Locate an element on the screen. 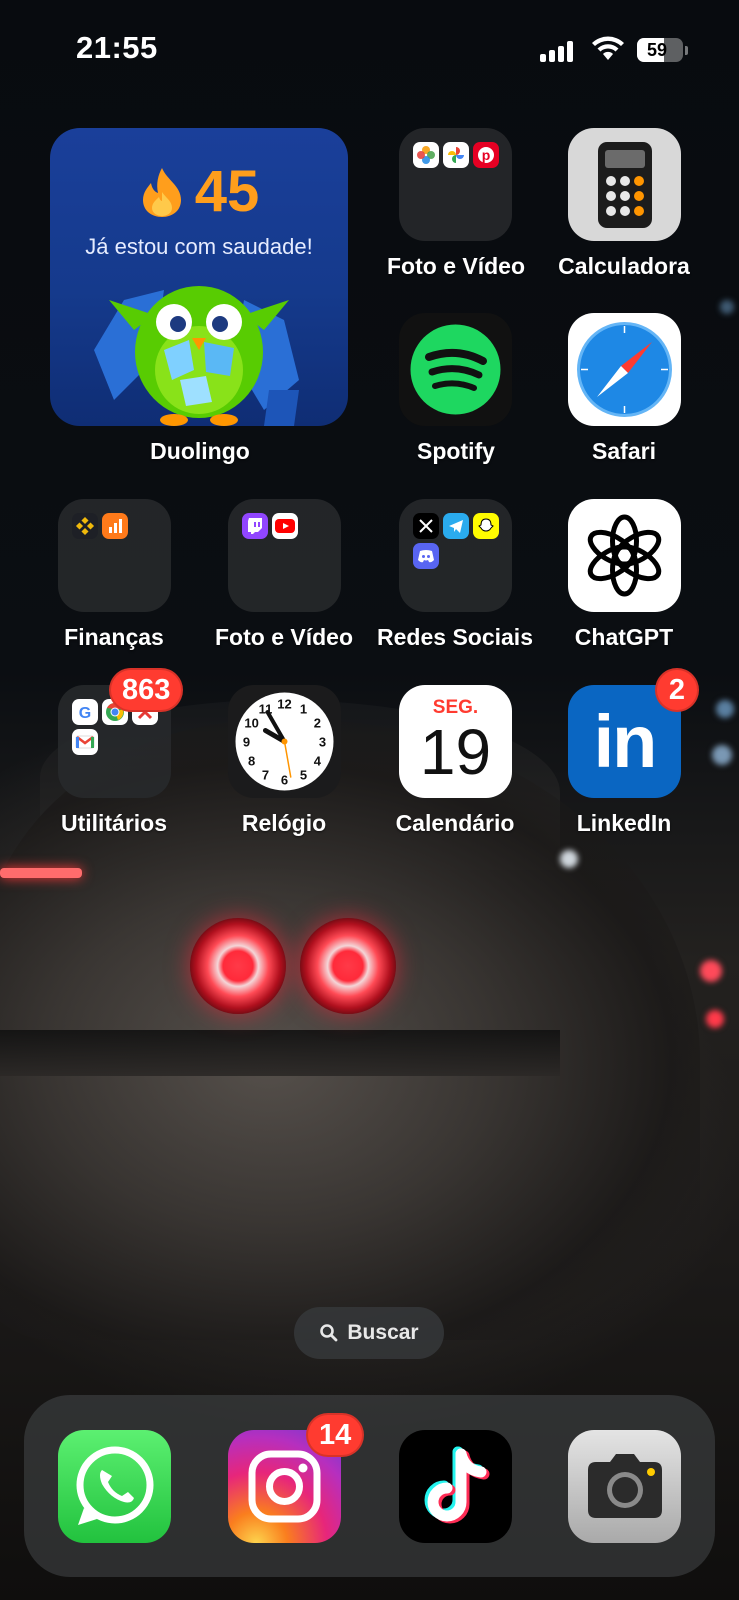 This screenshot has width=739, height=1600. duolingo-owl-illustration is located at coordinates (196, 356).